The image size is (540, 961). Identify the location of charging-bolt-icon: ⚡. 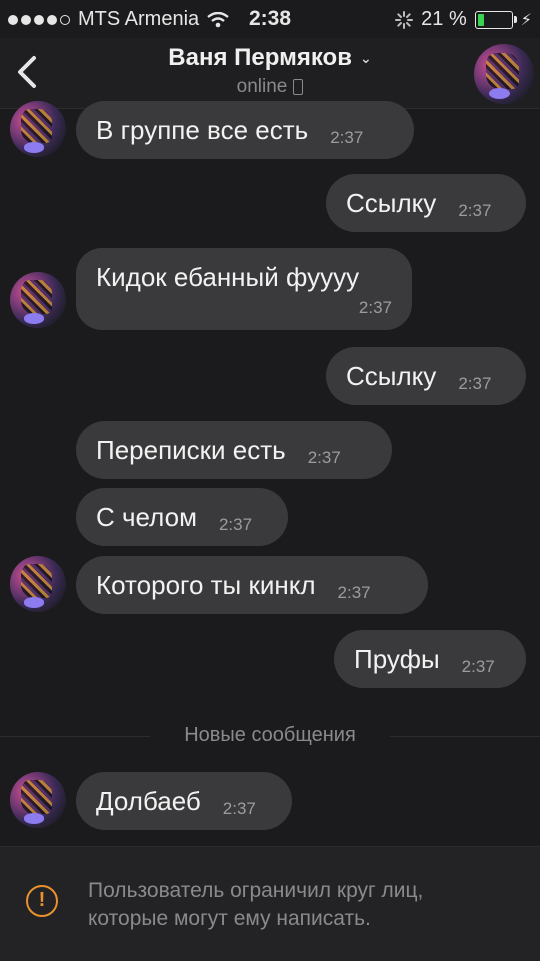
(526, 20).